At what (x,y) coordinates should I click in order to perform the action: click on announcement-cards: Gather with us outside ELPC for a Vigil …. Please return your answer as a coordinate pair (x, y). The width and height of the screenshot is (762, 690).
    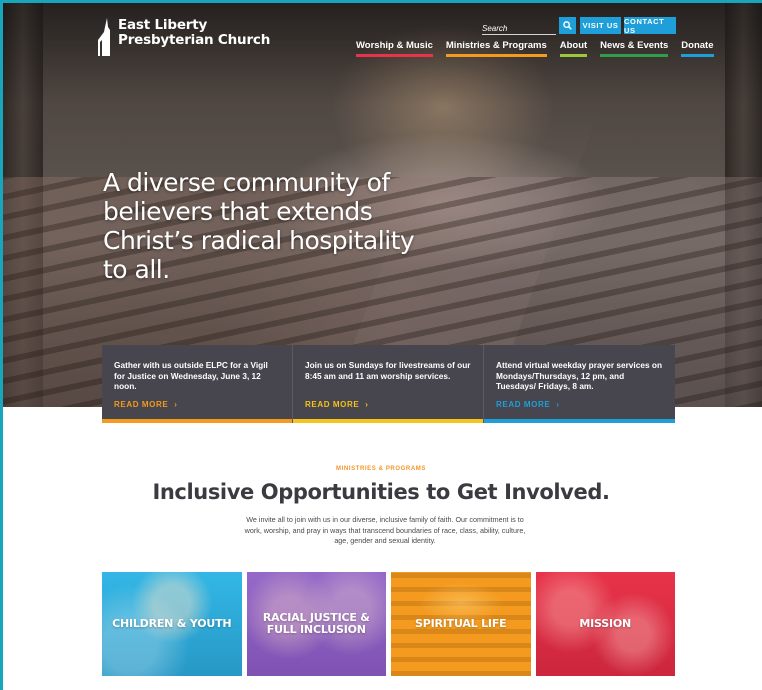
    Looking at the image, I should click on (388, 384).